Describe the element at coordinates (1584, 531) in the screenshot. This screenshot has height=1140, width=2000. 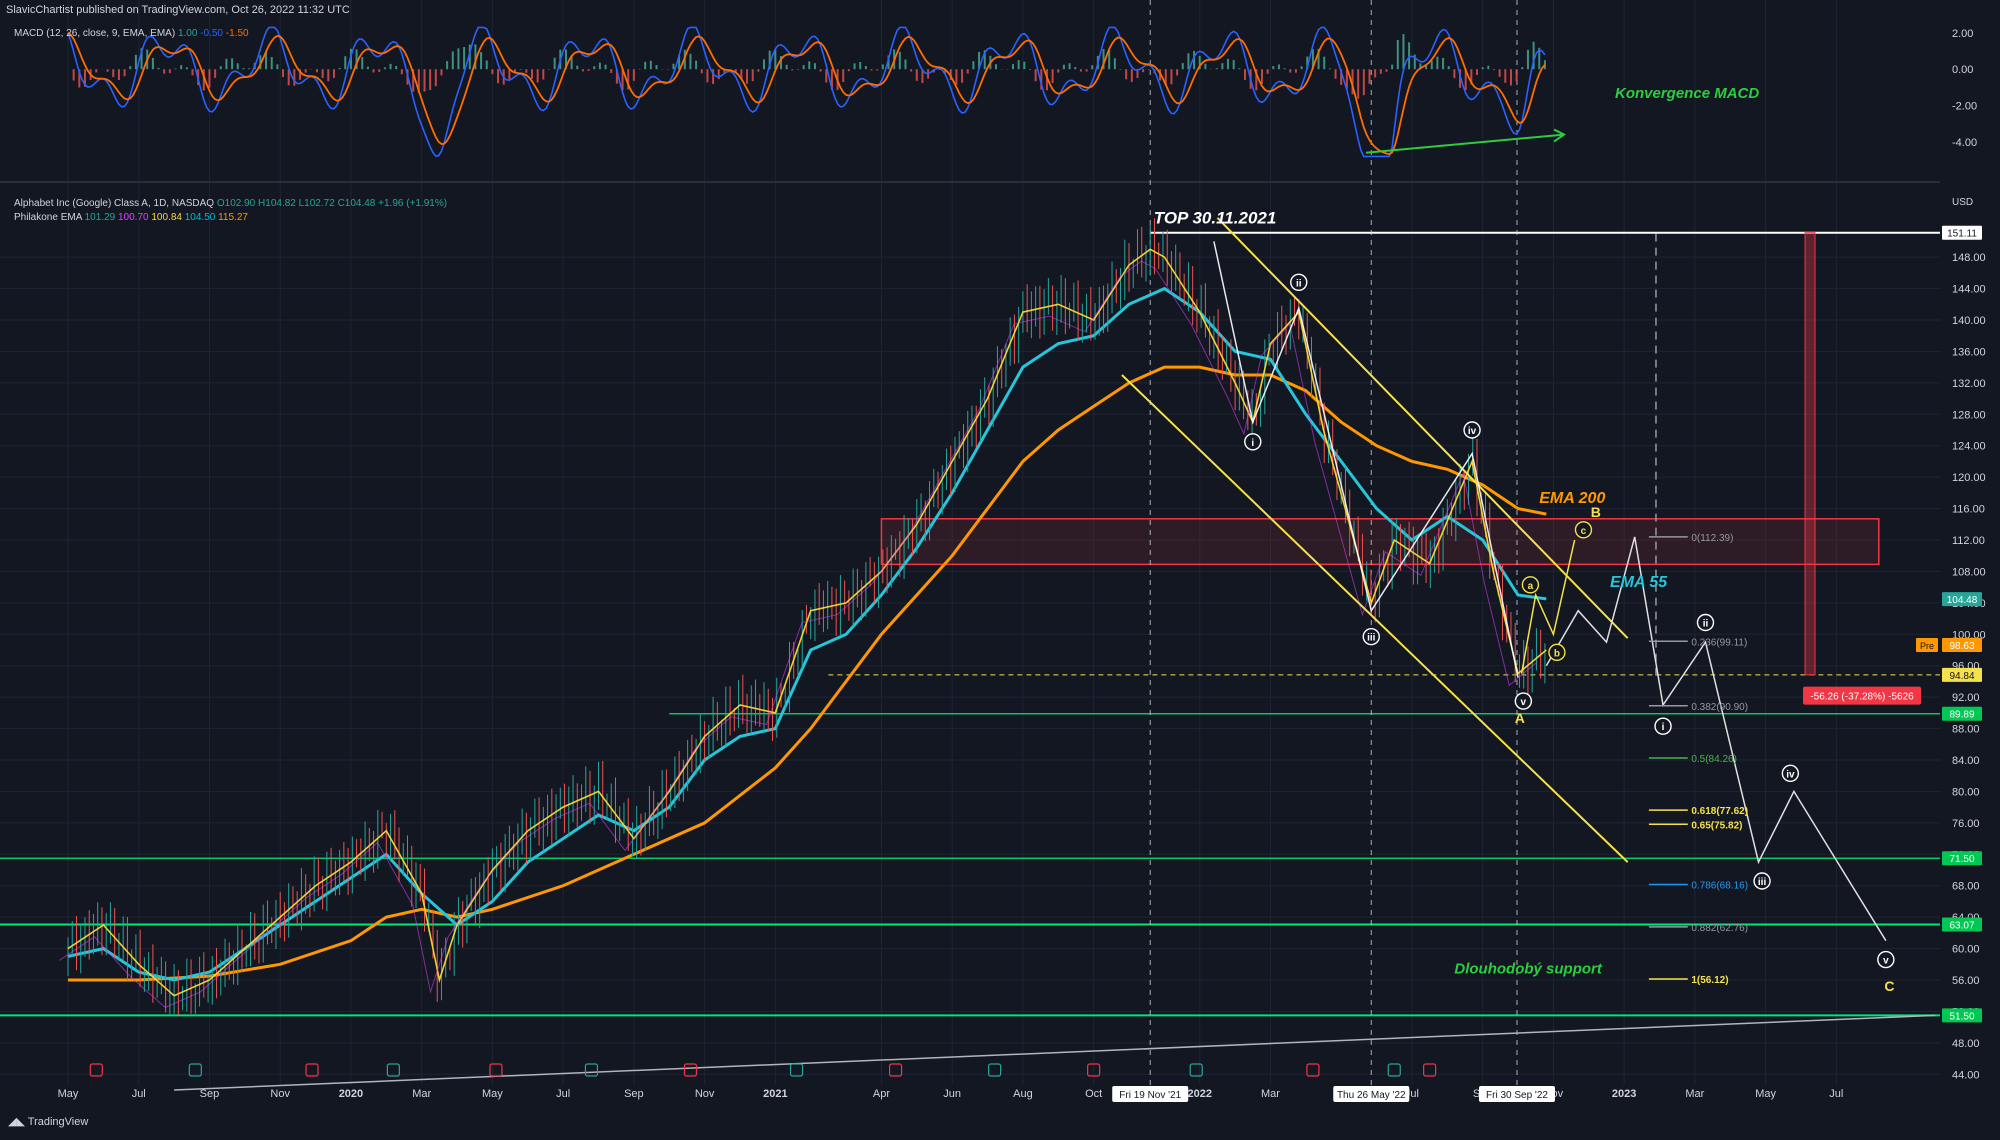
I see `wave-c-label: c` at that location.